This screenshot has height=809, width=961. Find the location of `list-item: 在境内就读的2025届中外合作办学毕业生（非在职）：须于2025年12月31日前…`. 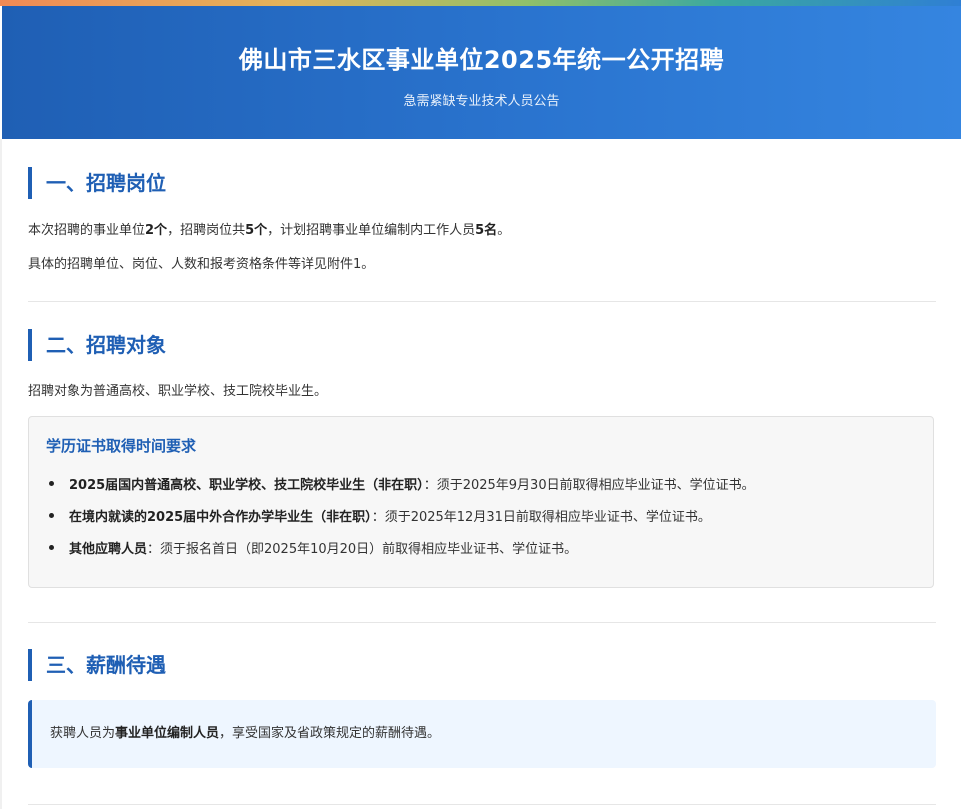

list-item: 在境内就读的2025届中外合作办学毕业生（非在职）：须于2025年12月31日前… is located at coordinates (380, 515).